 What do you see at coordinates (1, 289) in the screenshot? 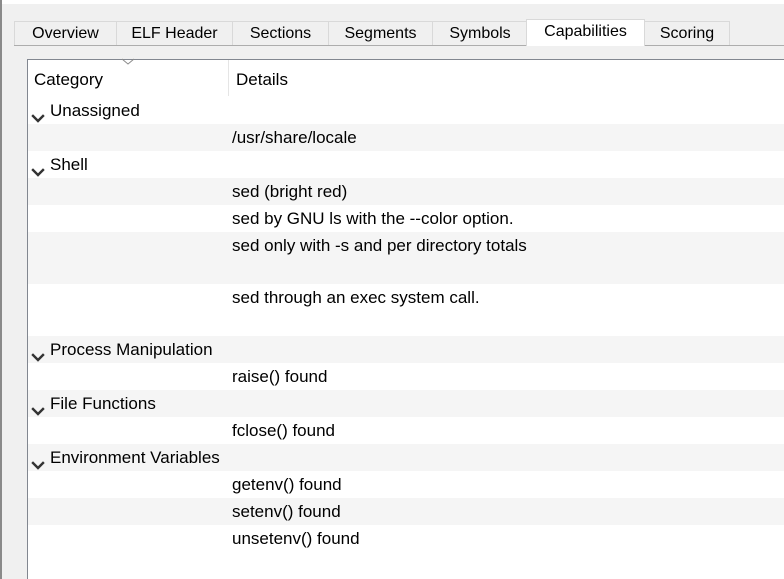
I see `window-border` at bounding box center [1, 289].